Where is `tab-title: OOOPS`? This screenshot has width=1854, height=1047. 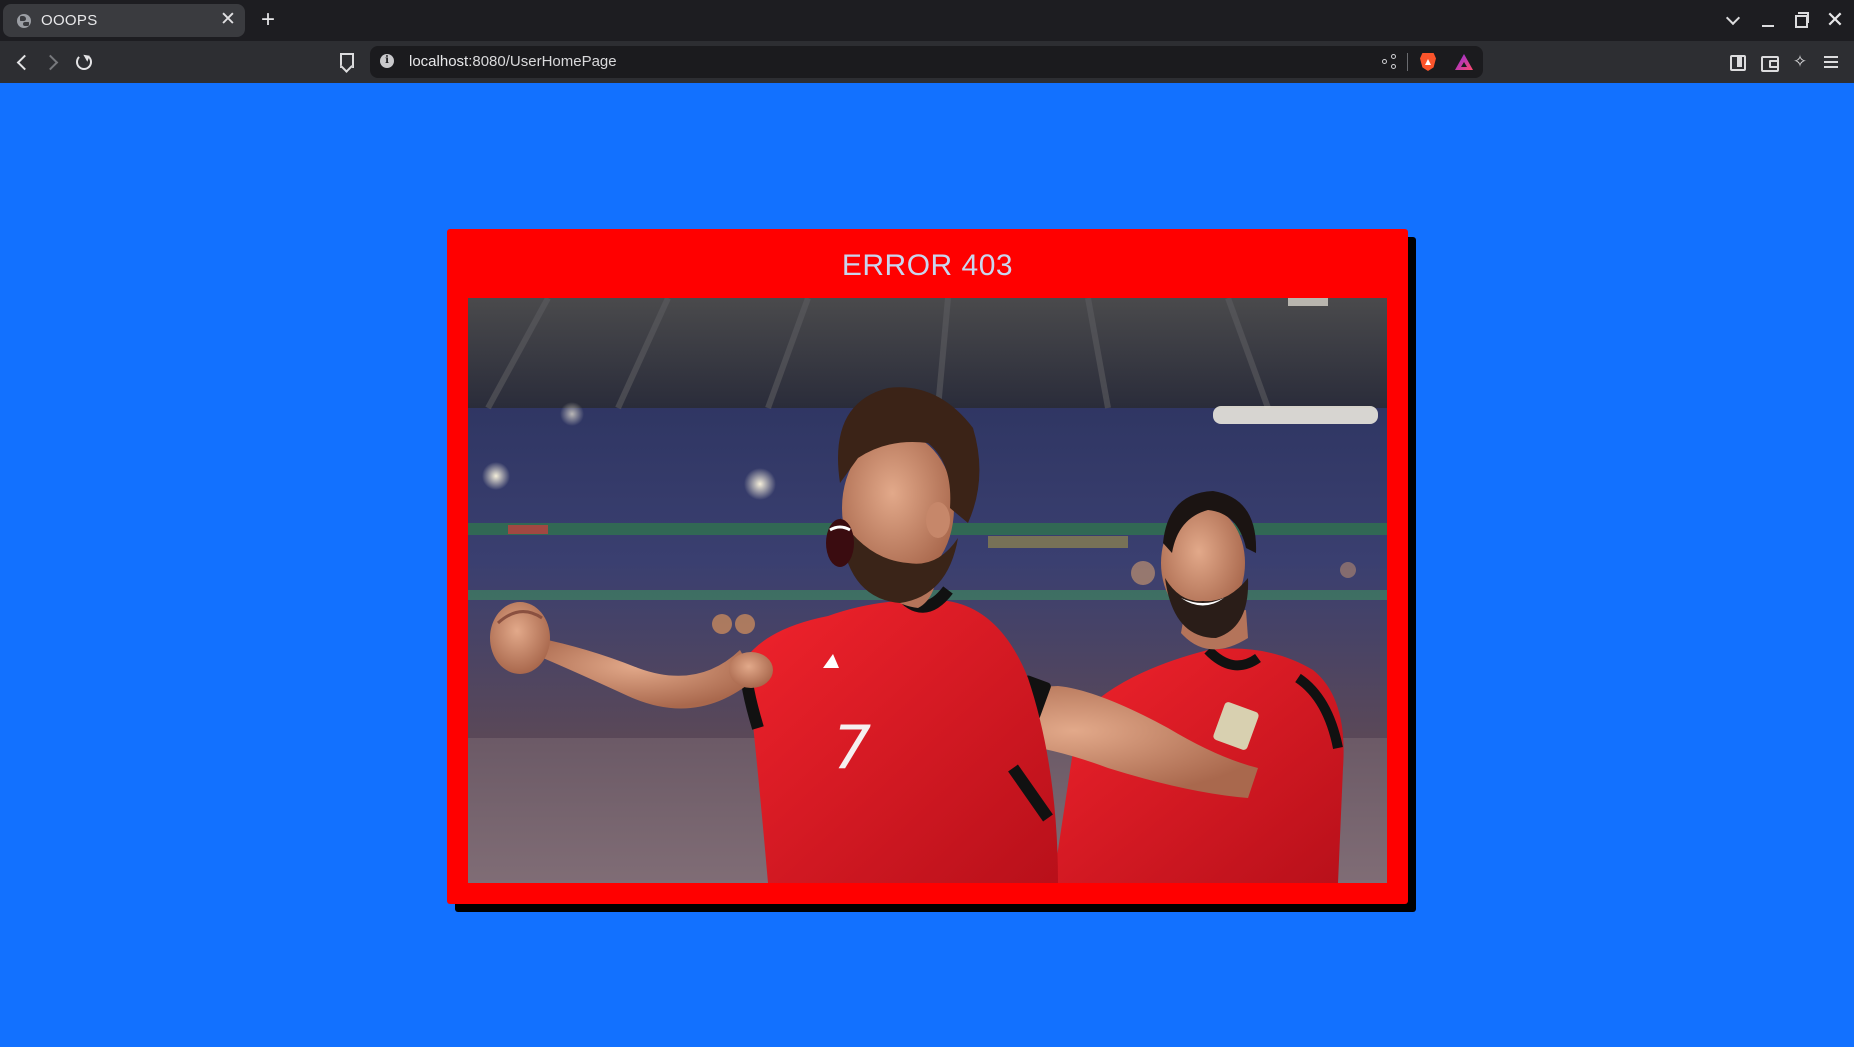 tab-title: OOOPS is located at coordinates (69, 20).